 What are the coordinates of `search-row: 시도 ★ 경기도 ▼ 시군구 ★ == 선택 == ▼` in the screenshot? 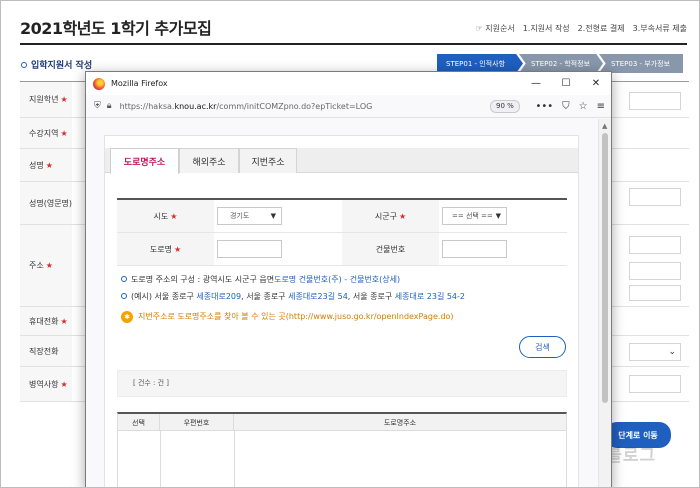 It's located at (342, 216).